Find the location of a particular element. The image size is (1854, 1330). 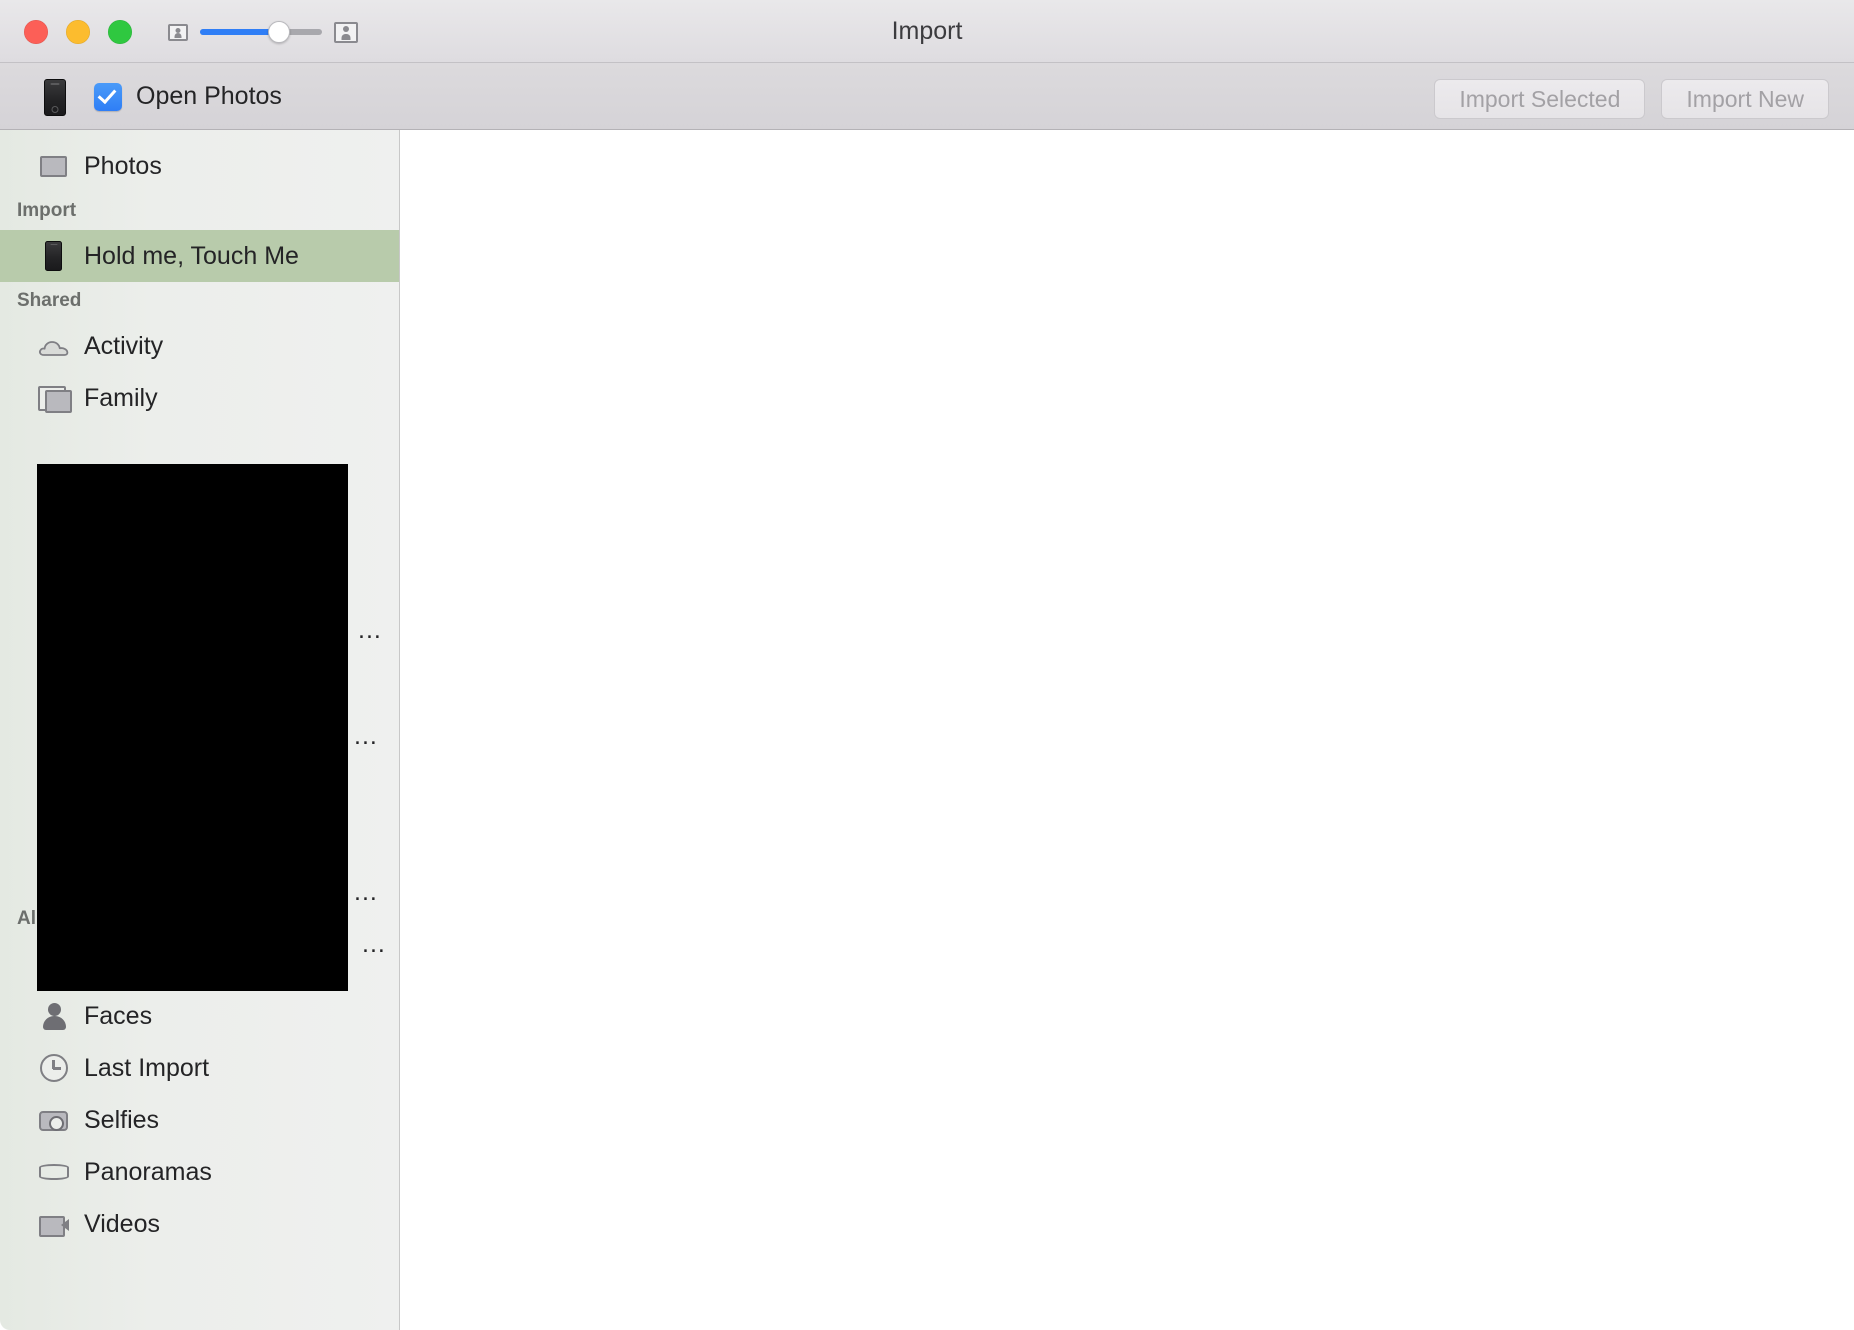

sidebar-group-shared: Shared is located at coordinates (49, 300).